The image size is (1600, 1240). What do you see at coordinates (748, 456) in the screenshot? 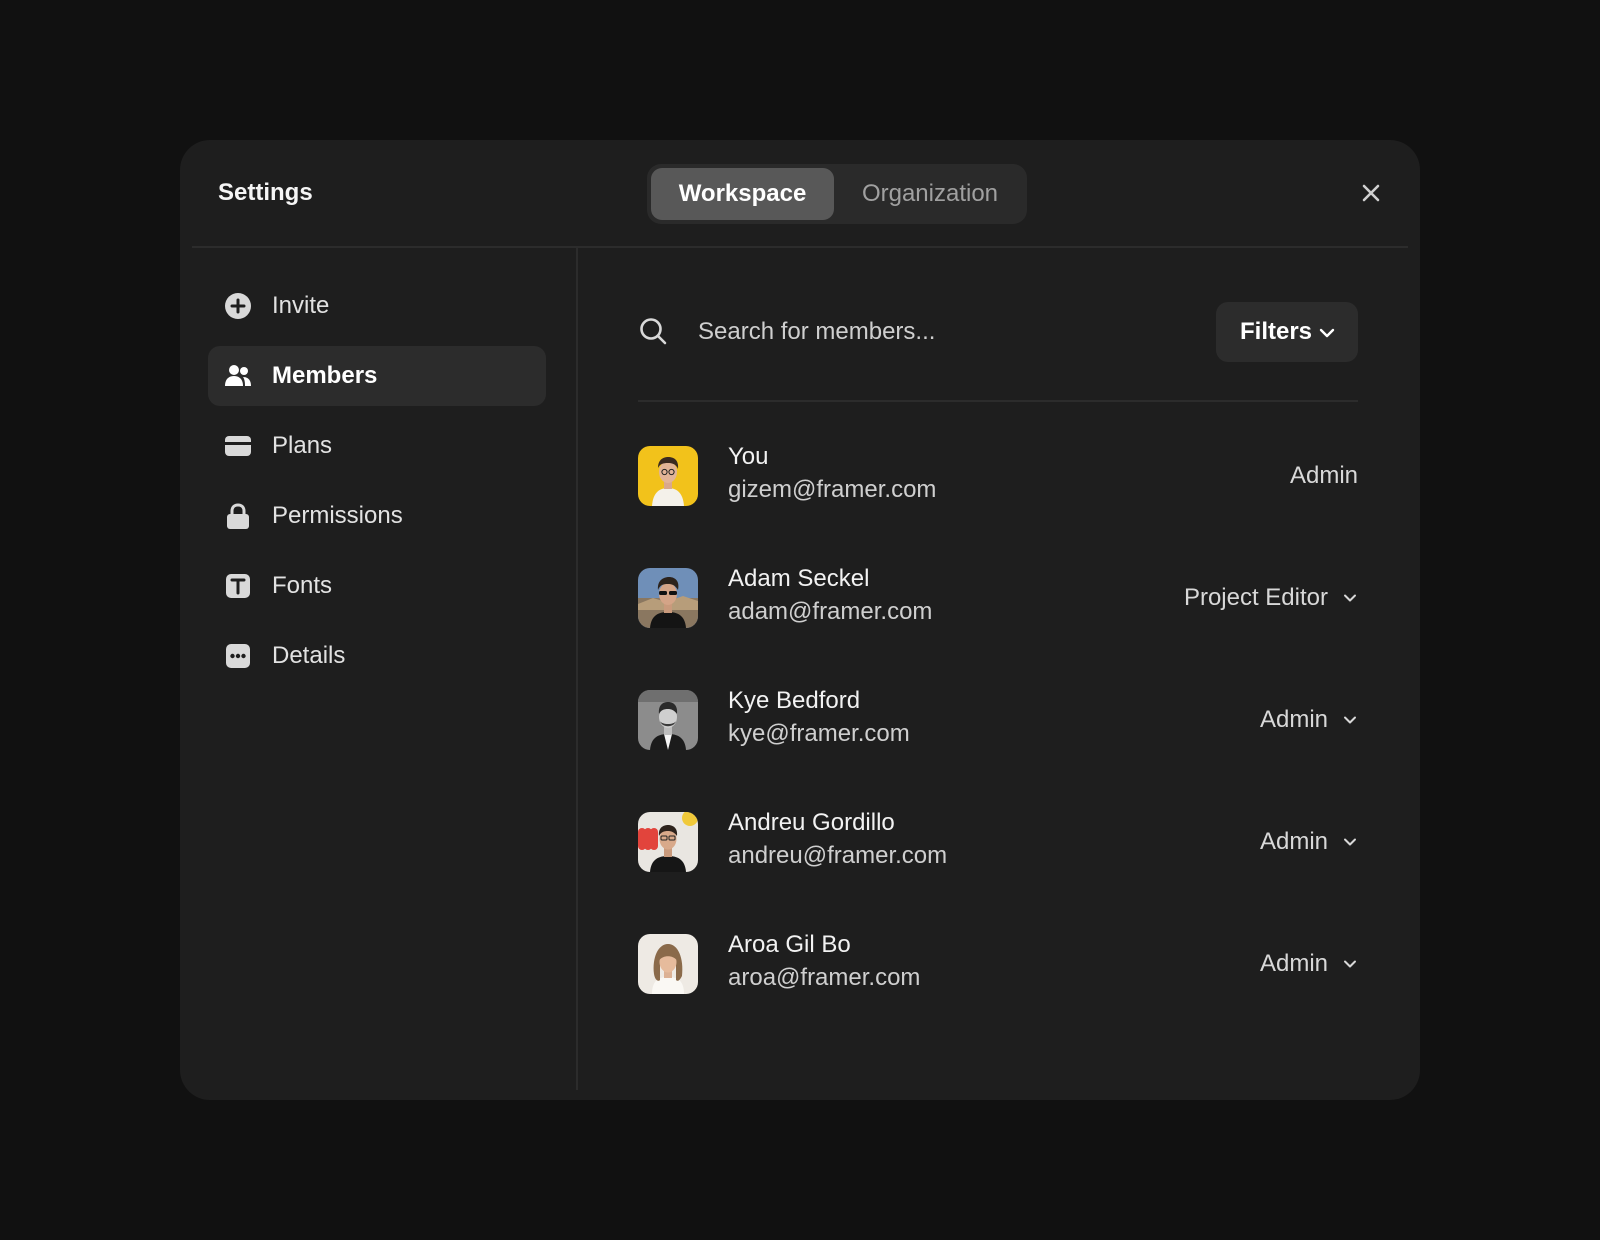
I see `member-name: You` at bounding box center [748, 456].